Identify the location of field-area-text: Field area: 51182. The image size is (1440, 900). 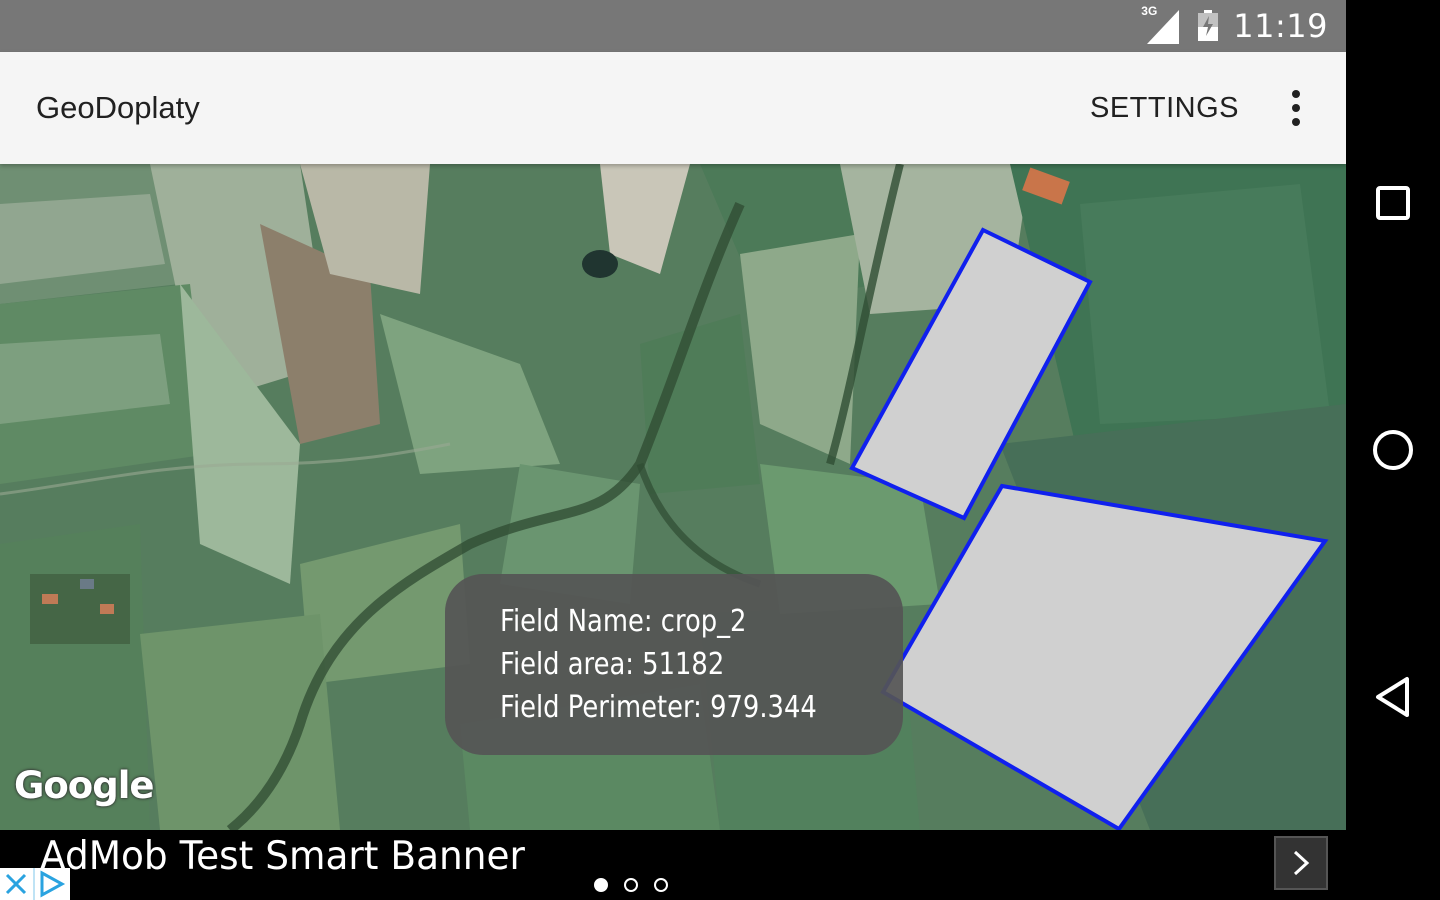
(612, 664).